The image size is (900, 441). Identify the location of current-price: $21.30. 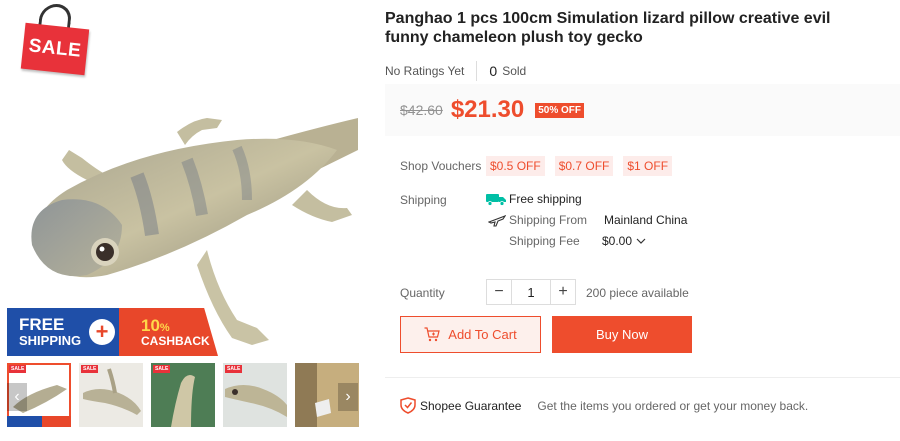
(487, 109).